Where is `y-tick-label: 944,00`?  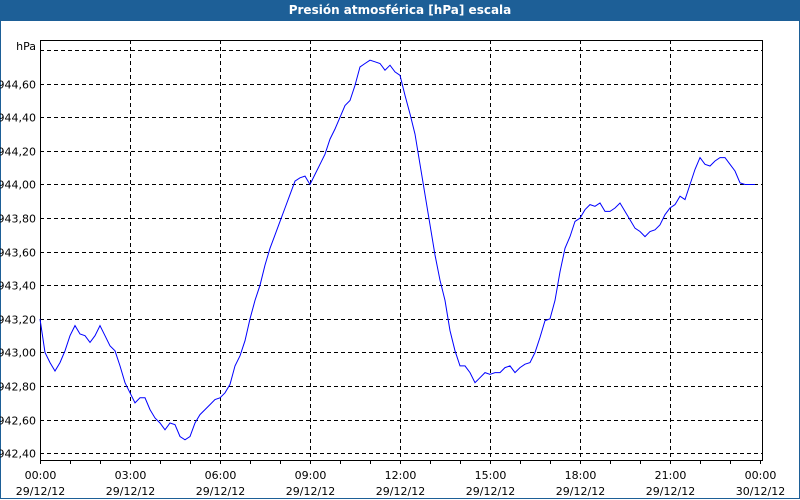 y-tick-label: 944,00 is located at coordinates (18, 185).